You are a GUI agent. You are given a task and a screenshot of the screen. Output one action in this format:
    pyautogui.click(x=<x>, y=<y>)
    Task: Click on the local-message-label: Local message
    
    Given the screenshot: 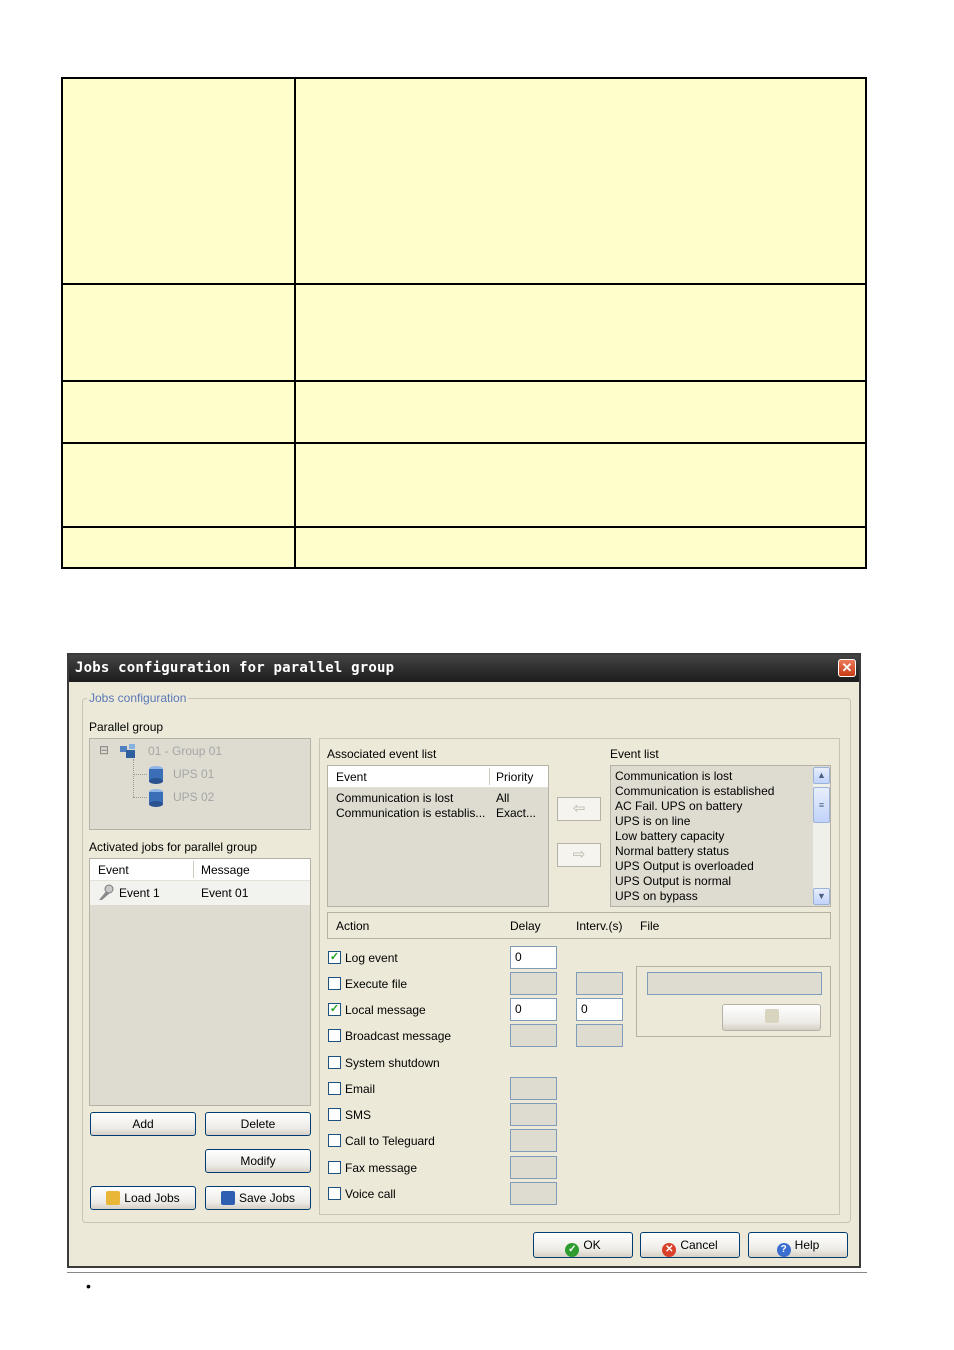 What is the action you would take?
    pyautogui.click(x=385, y=1010)
    